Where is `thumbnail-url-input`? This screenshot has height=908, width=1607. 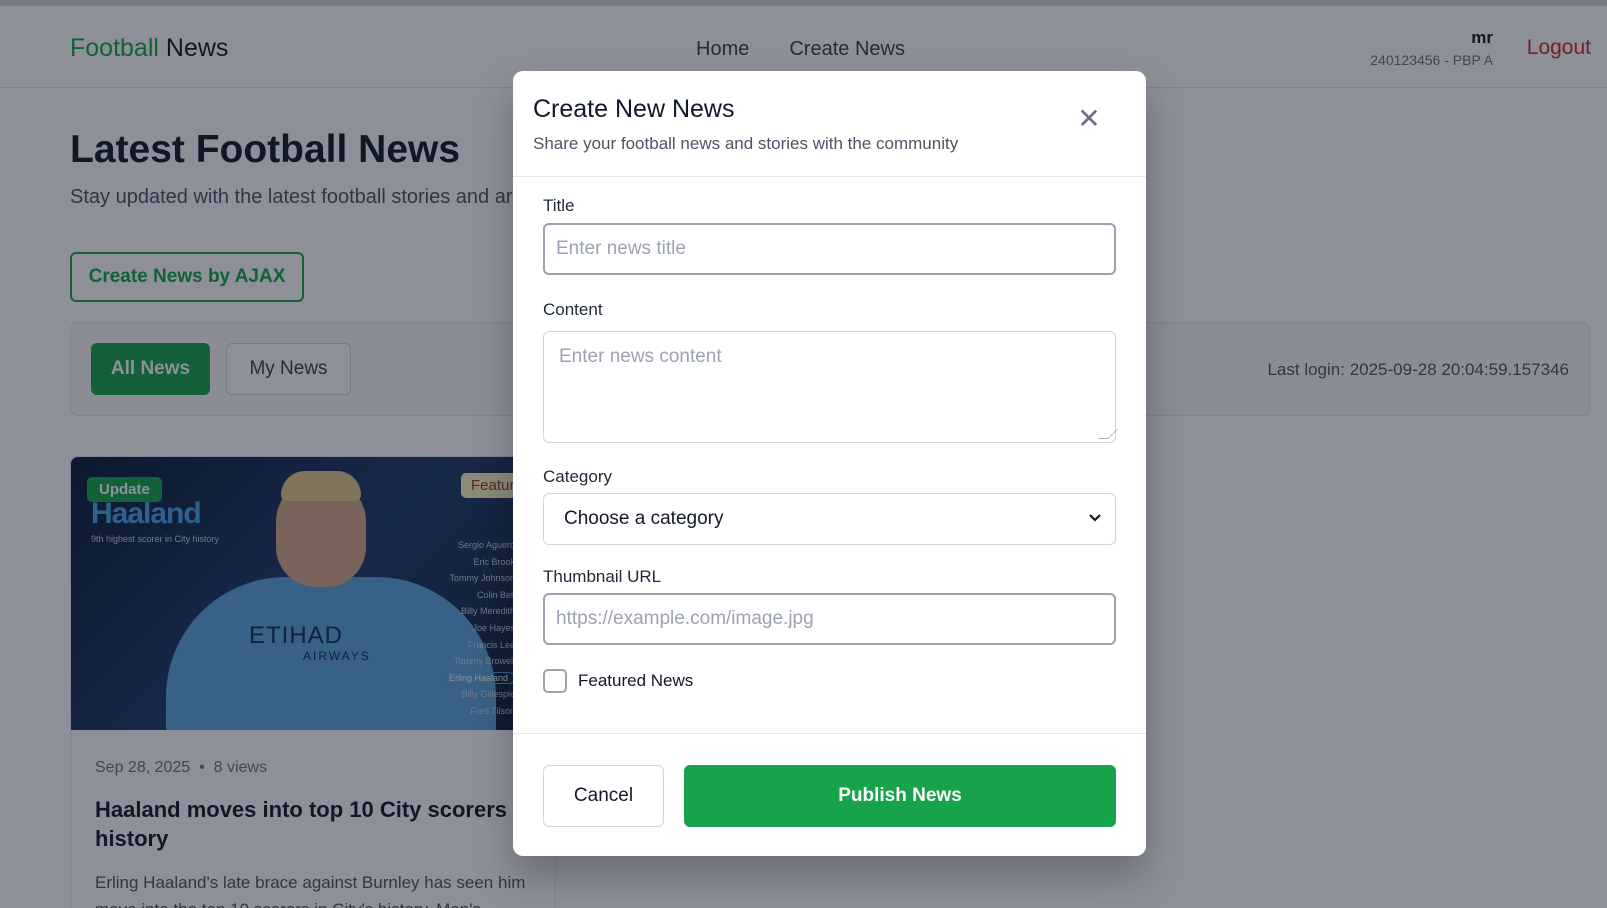 thumbnail-url-input is located at coordinates (829, 619).